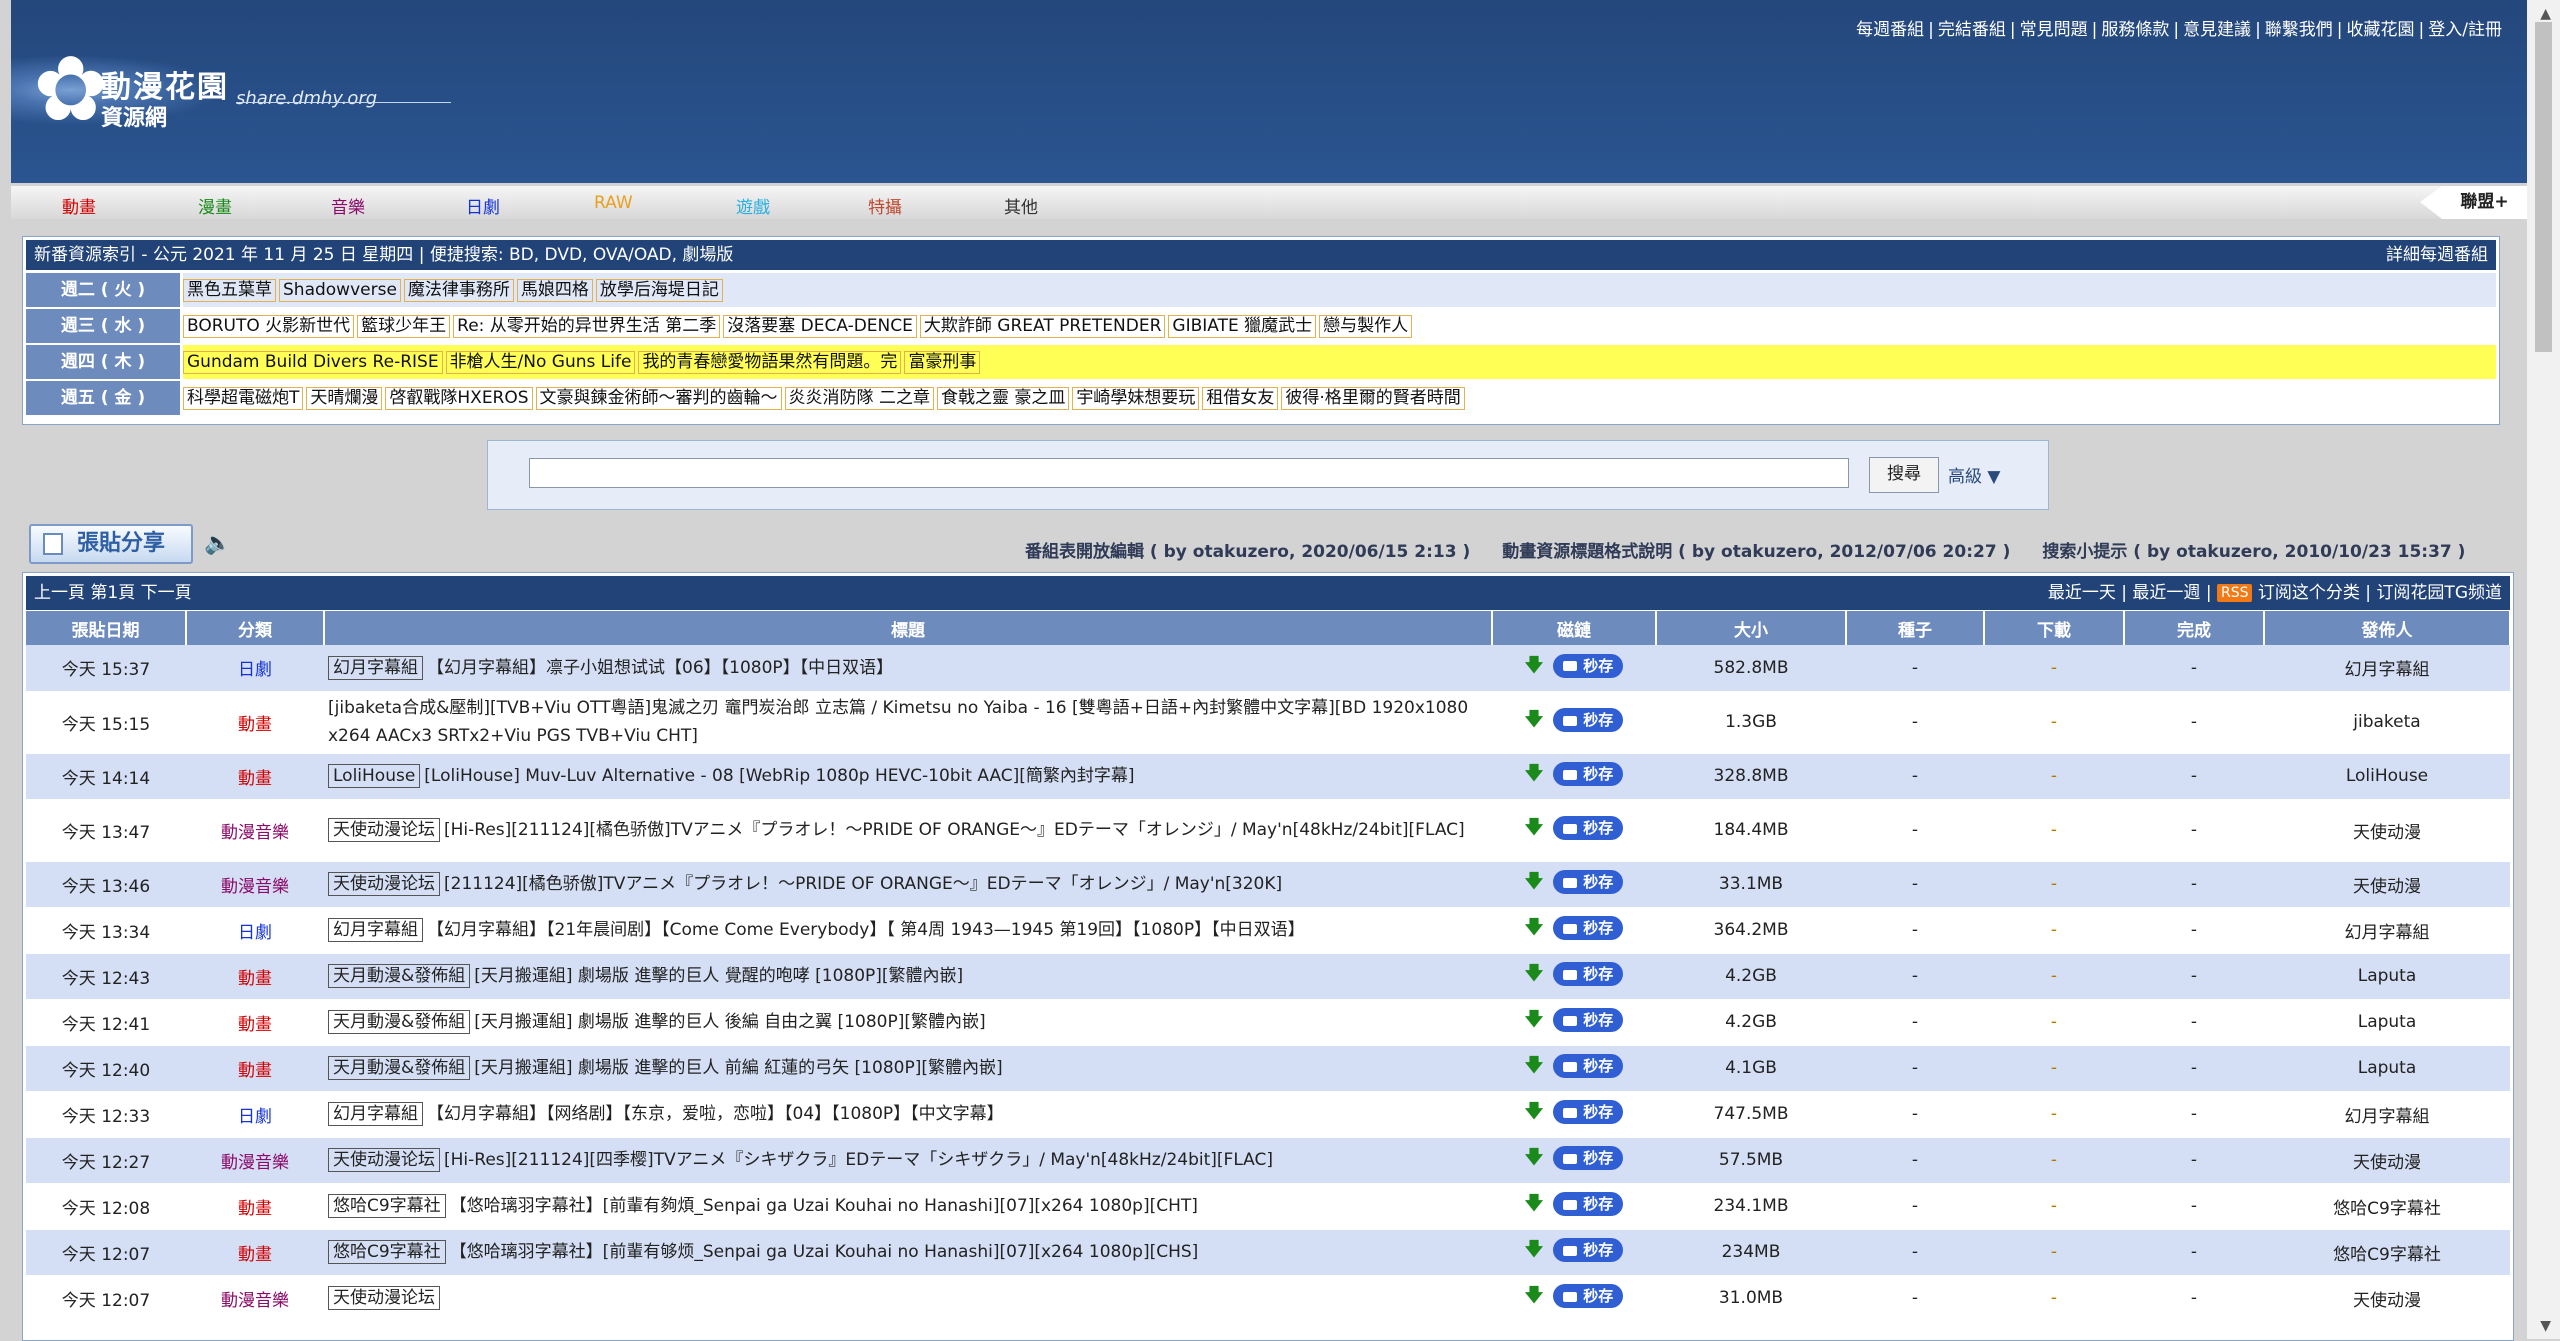 Image resolution: width=2560 pixels, height=1341 pixels. Describe the element at coordinates (908, 628) in the screenshot. I see `column-header: 標題` at that location.